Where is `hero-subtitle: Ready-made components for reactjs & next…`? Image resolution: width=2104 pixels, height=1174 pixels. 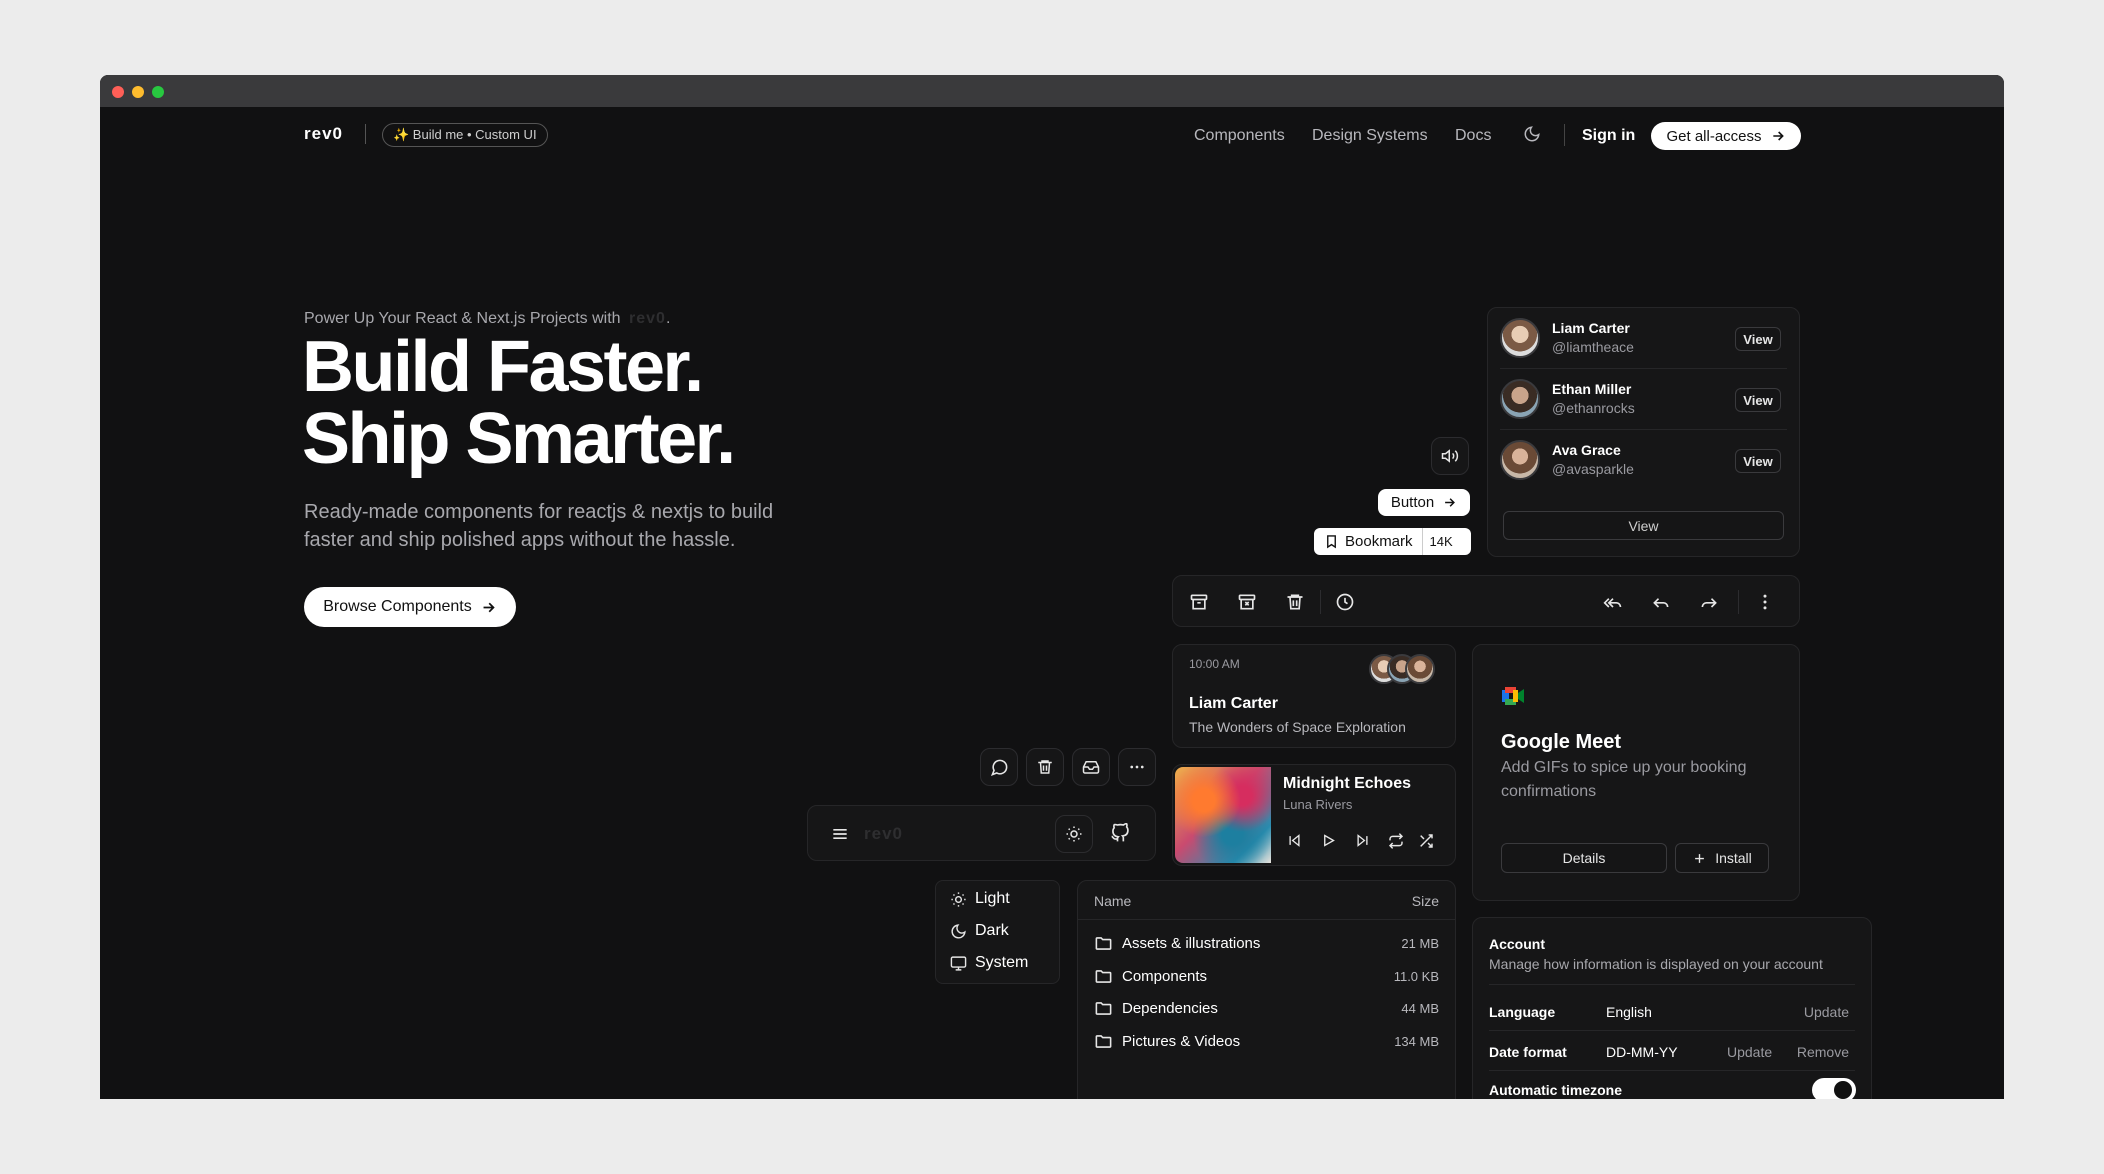 hero-subtitle: Ready-made components for reactjs & next… is located at coordinates (538, 526).